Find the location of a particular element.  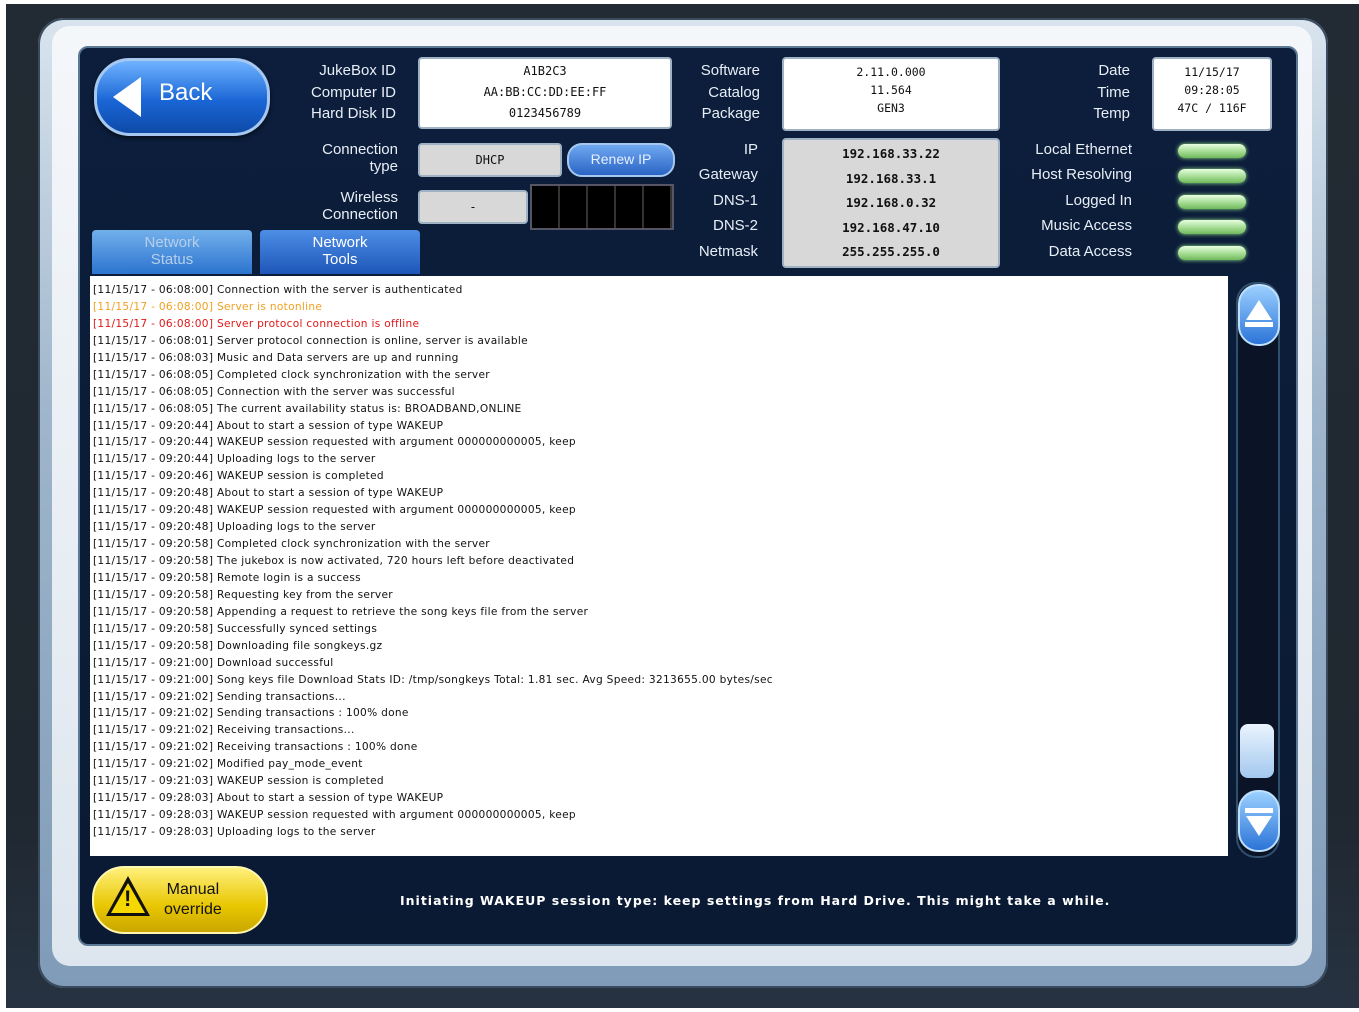

manual-override-label: Manual override is located at coordinates (193, 900).